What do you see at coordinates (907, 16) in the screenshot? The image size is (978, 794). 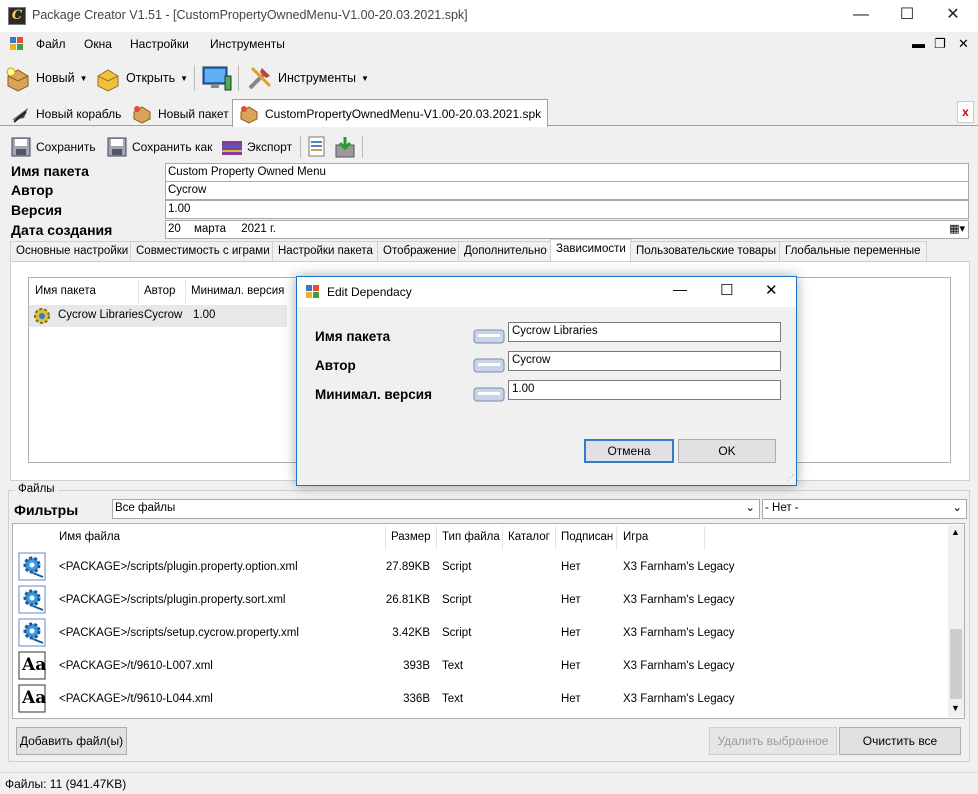 I see `maximize-button: ☐` at bounding box center [907, 16].